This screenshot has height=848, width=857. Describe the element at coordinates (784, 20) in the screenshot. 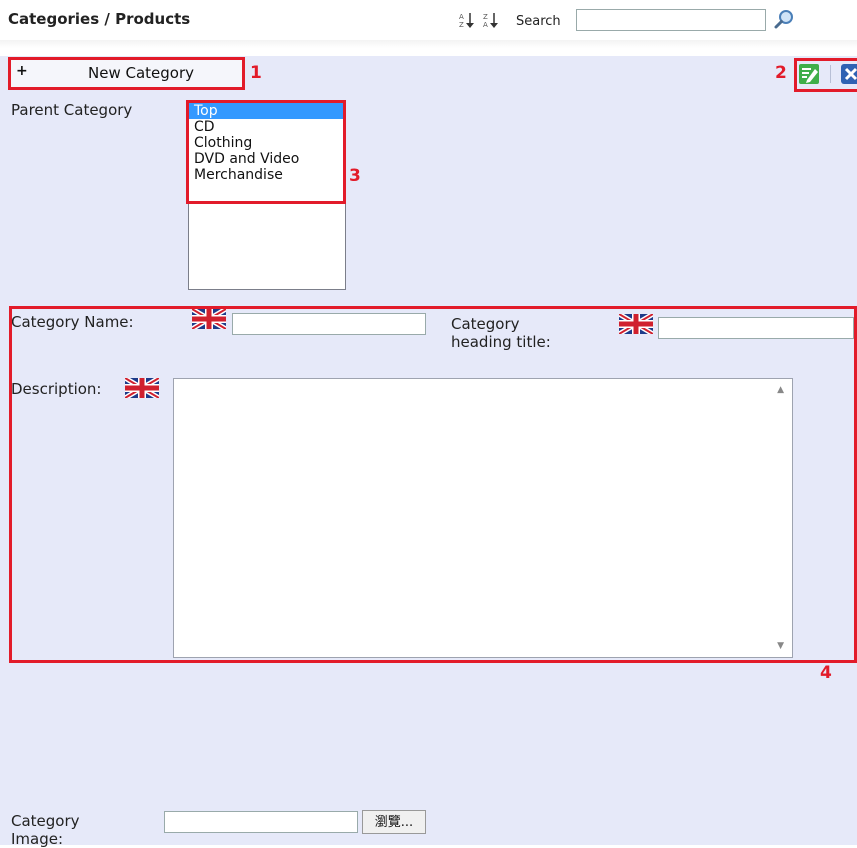

I see `magnifier-icon` at that location.